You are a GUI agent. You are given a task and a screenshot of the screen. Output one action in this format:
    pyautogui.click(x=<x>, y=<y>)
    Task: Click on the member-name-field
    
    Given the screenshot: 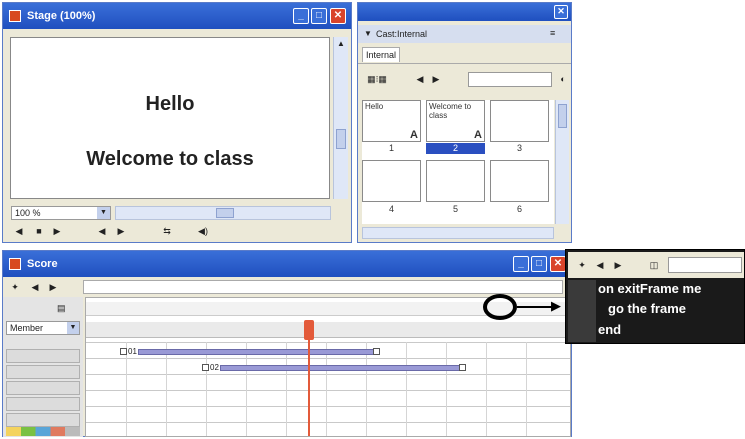 What is the action you would take?
    pyautogui.click(x=510, y=79)
    